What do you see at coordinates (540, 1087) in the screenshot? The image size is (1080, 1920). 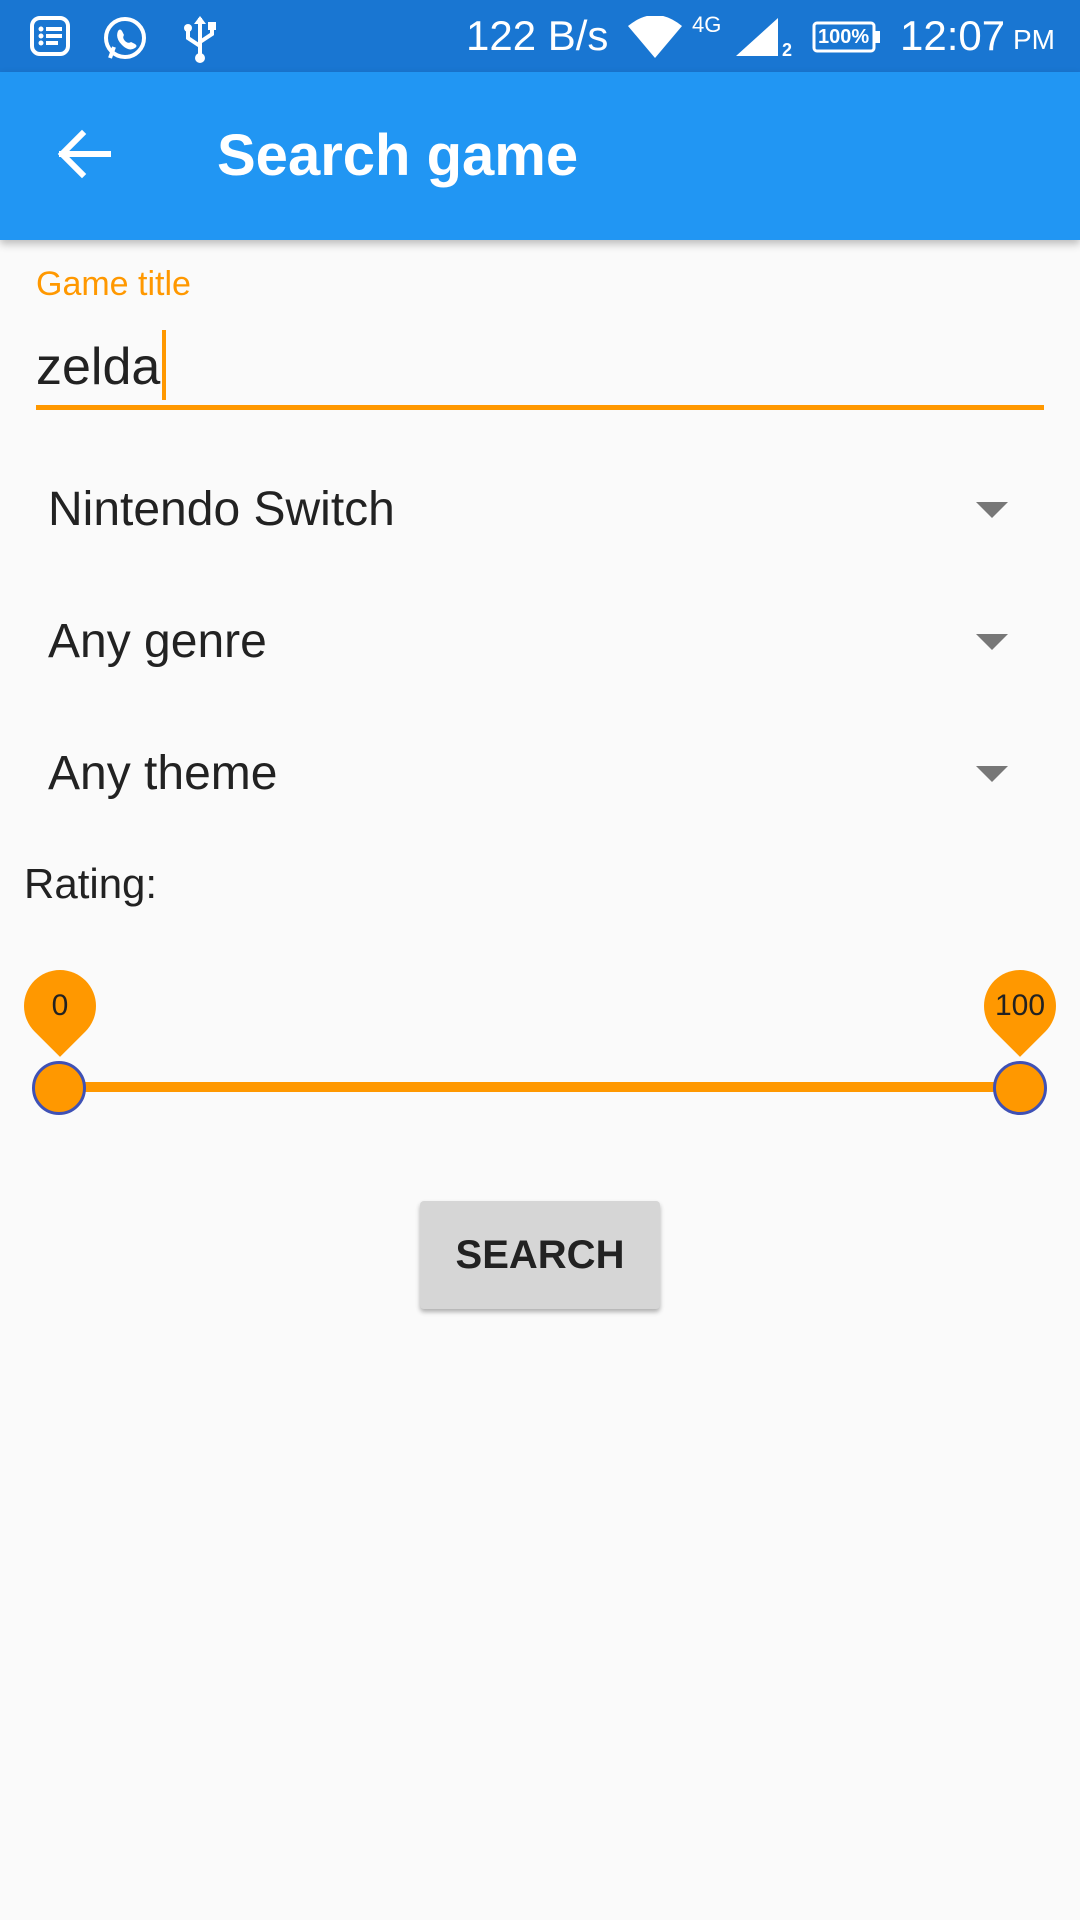 I see `slider-track` at bounding box center [540, 1087].